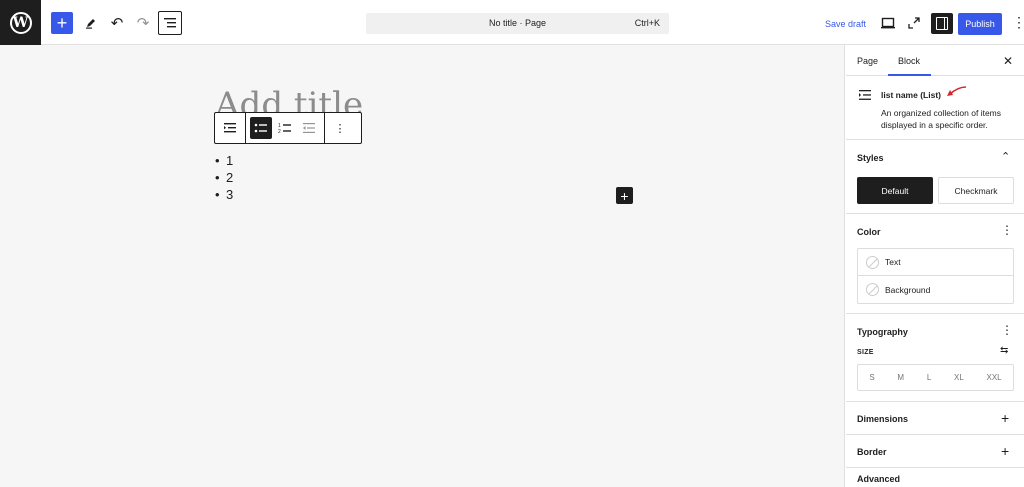  What do you see at coordinates (935, 289) in the screenshot?
I see `background-color-button: Background` at bounding box center [935, 289].